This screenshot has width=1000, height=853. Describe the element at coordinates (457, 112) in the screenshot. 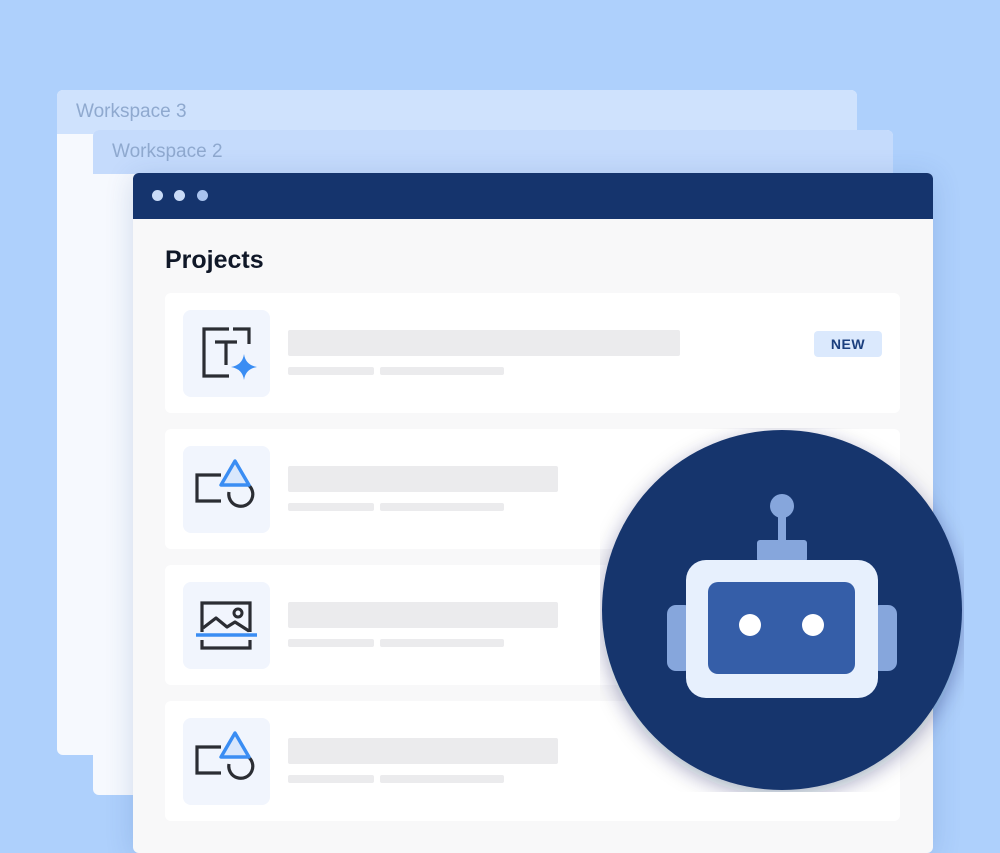

I see `workspace-3-tab: Workspace 3` at that location.